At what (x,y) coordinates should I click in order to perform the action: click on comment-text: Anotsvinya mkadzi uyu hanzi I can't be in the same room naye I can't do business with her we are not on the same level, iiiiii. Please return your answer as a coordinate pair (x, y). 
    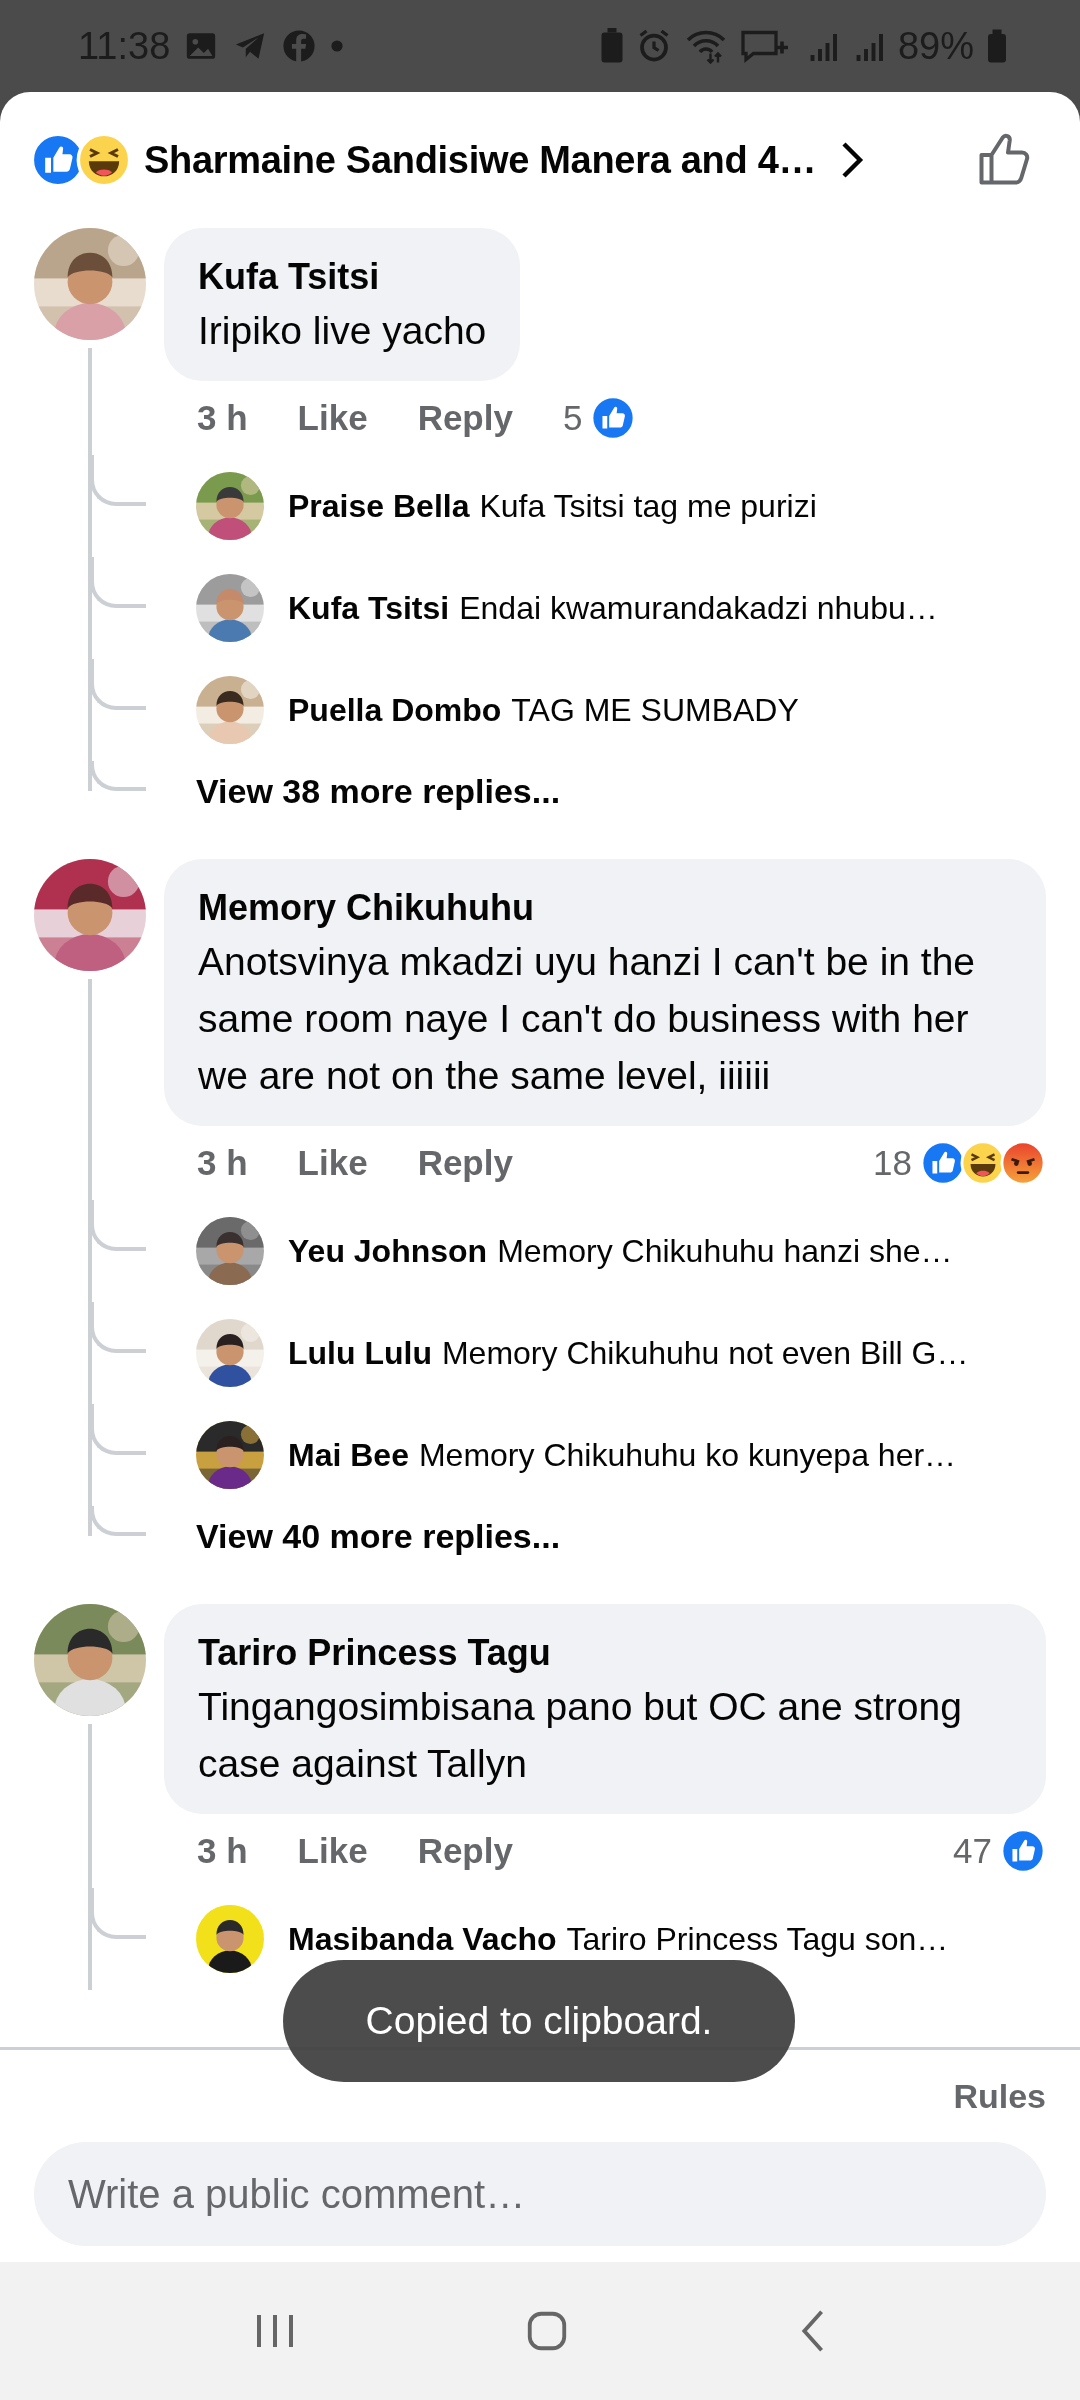
    Looking at the image, I should click on (587, 1019).